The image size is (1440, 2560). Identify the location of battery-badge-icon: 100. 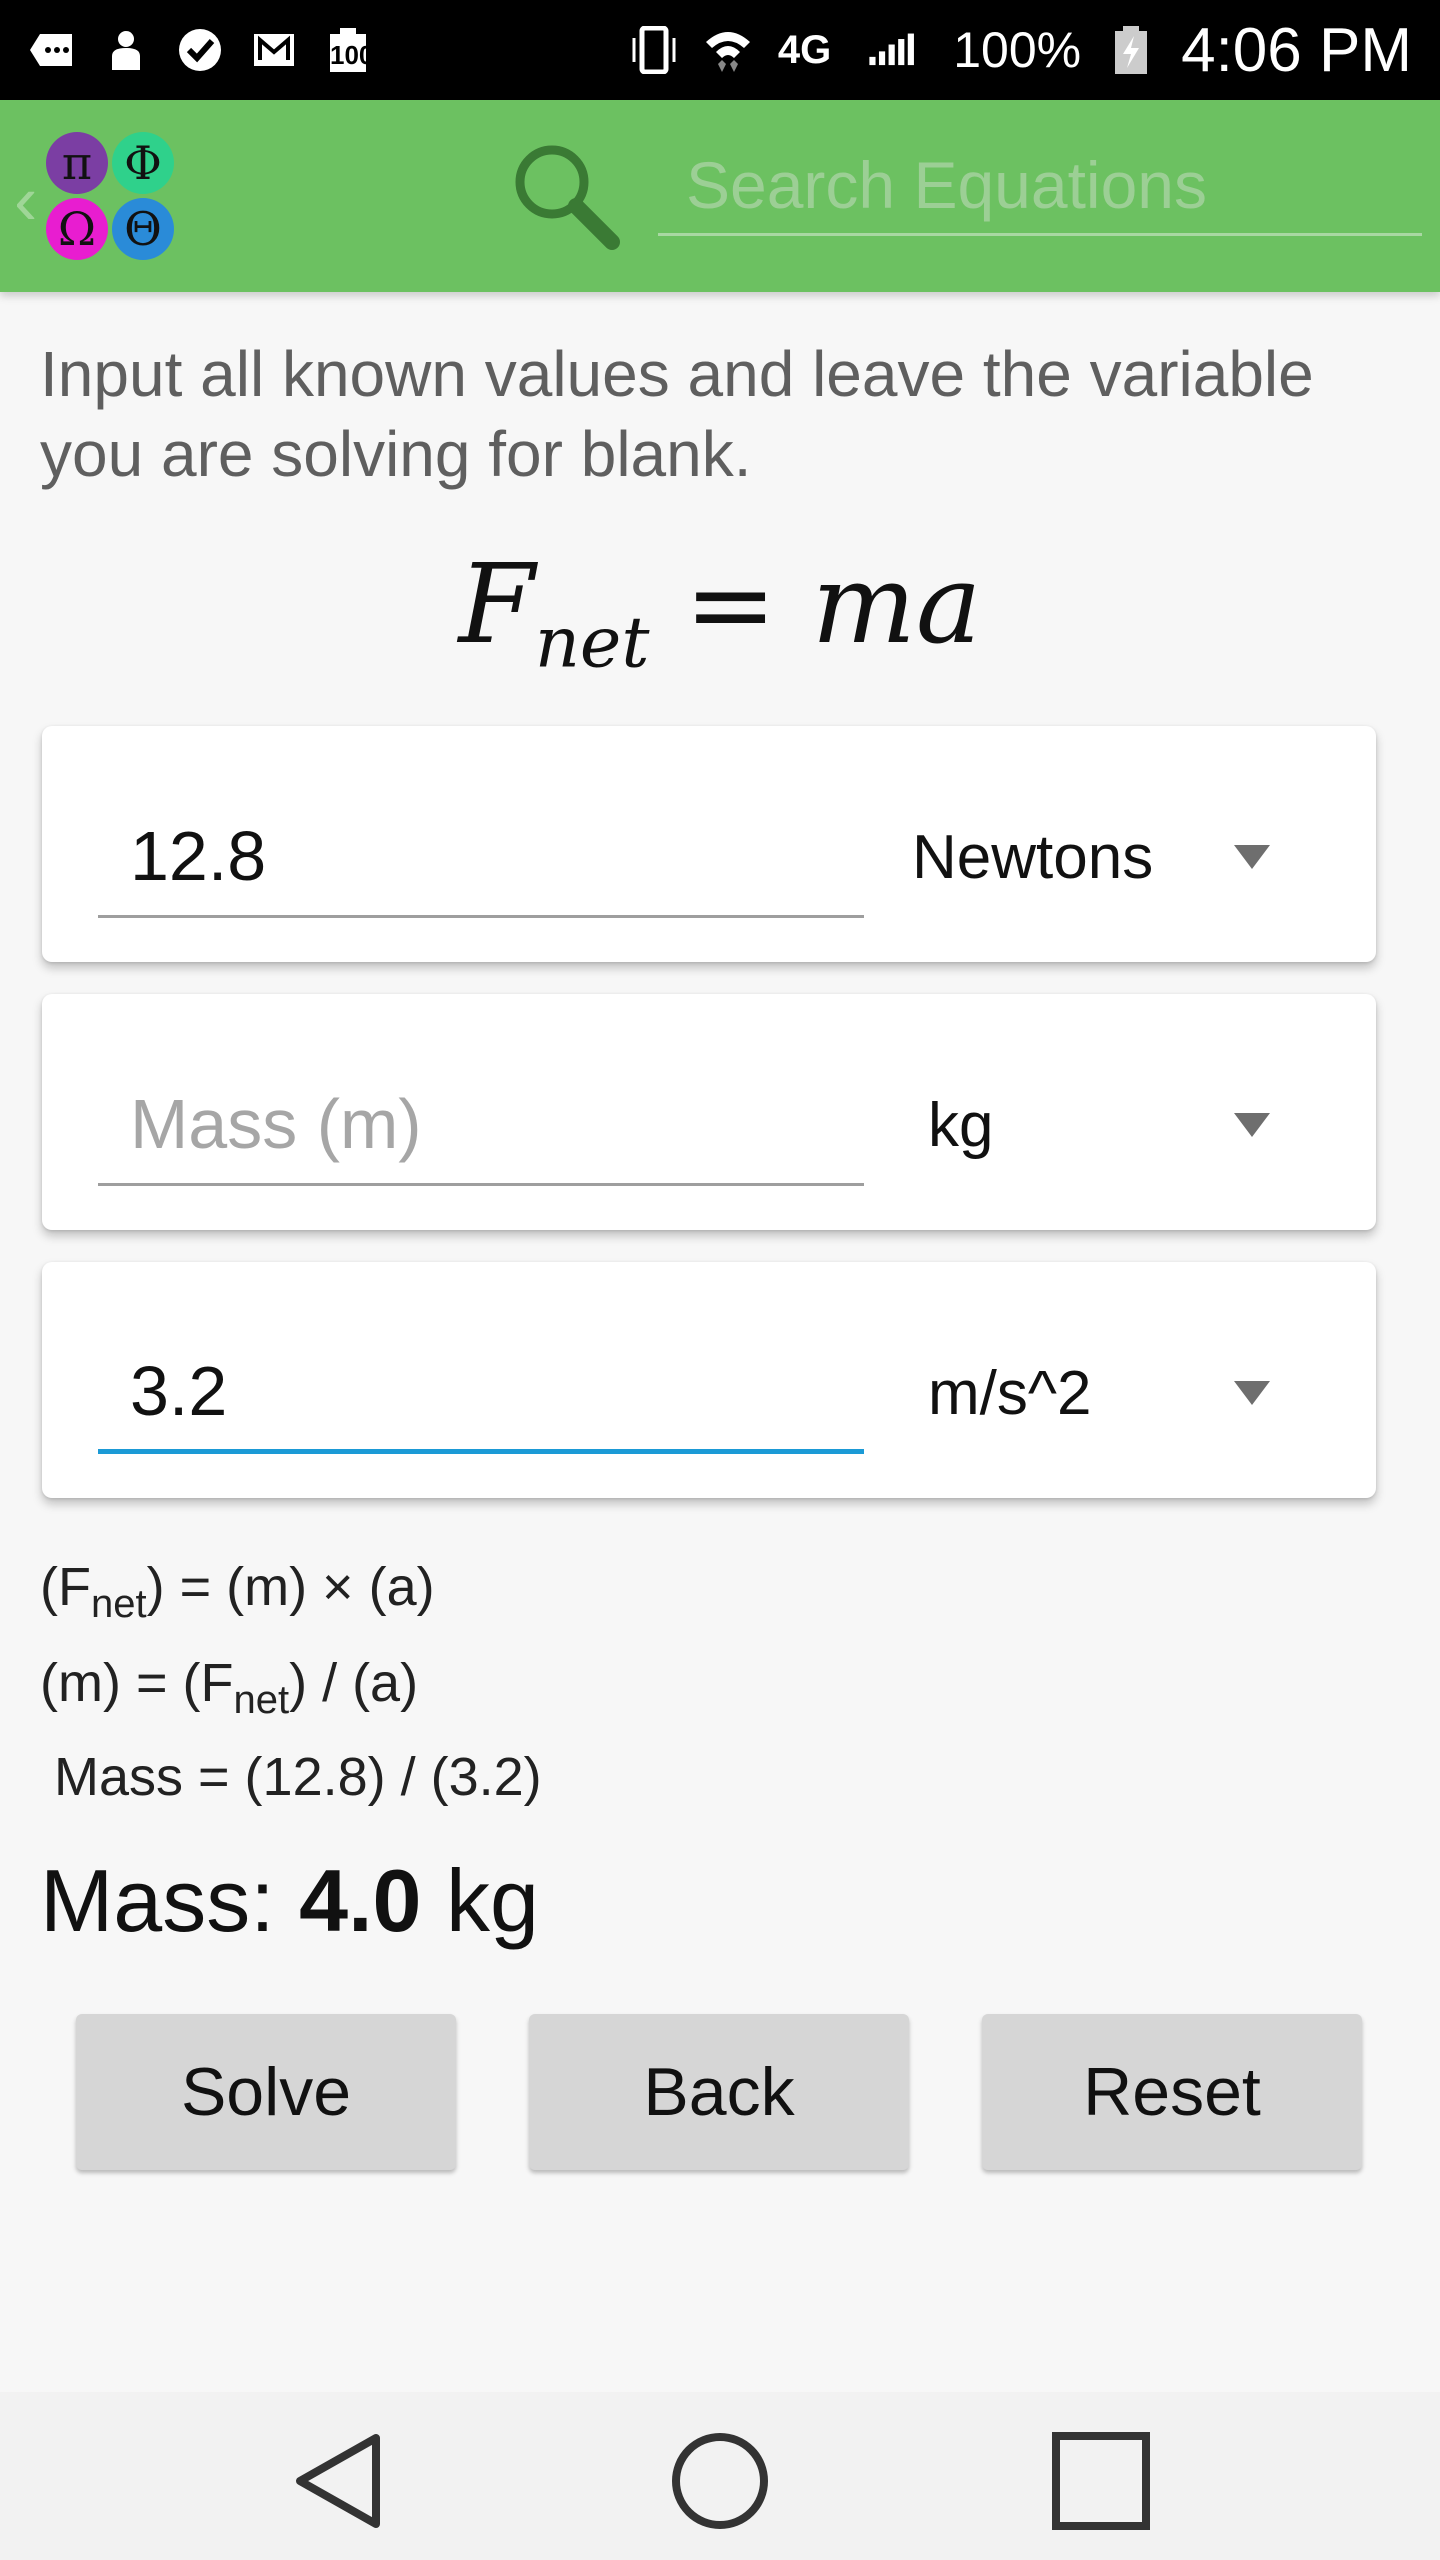
(349, 50).